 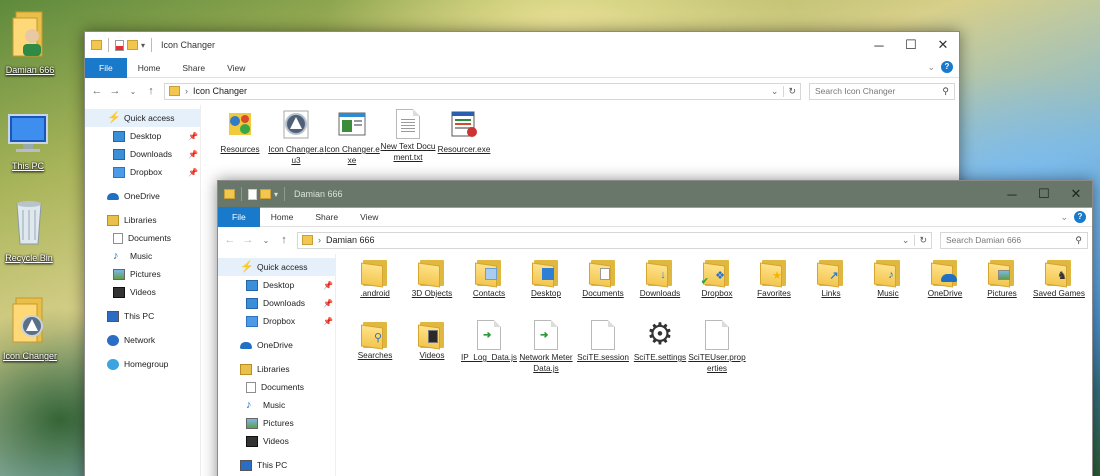 I want to click on tab-home: Home, so click(x=149, y=68).